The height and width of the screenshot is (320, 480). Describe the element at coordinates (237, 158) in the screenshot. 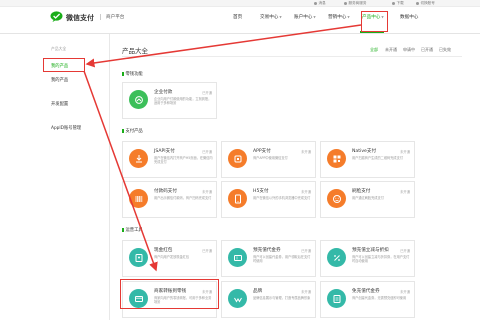

I see `app-icon` at that location.